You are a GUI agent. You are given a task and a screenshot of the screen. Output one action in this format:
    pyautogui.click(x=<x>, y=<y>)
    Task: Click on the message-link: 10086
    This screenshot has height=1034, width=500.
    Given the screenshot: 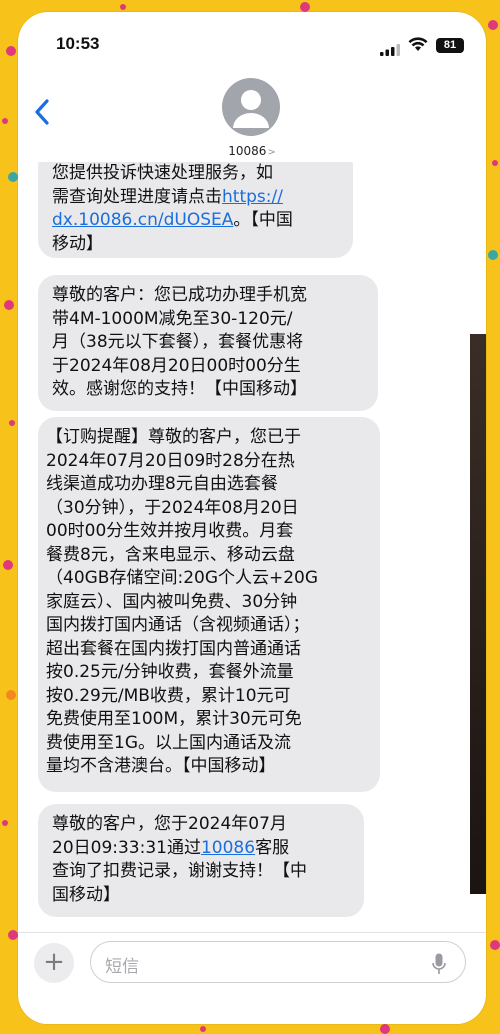 What is the action you would take?
    pyautogui.click(x=228, y=848)
    